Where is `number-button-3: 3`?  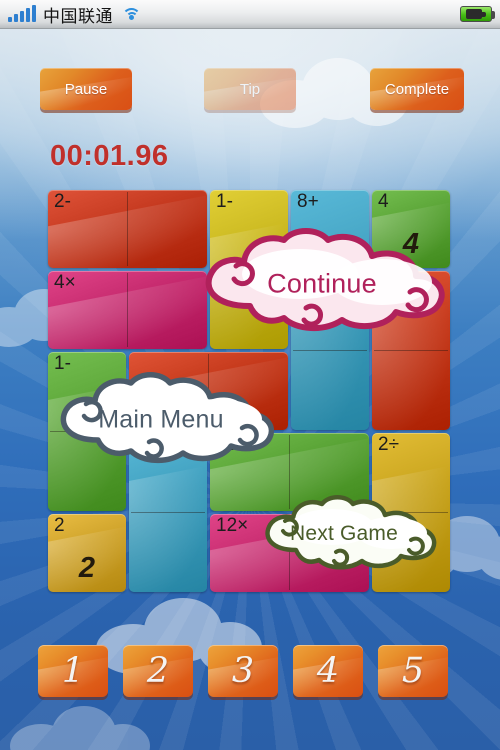 number-button-3: 3 is located at coordinates (243, 671).